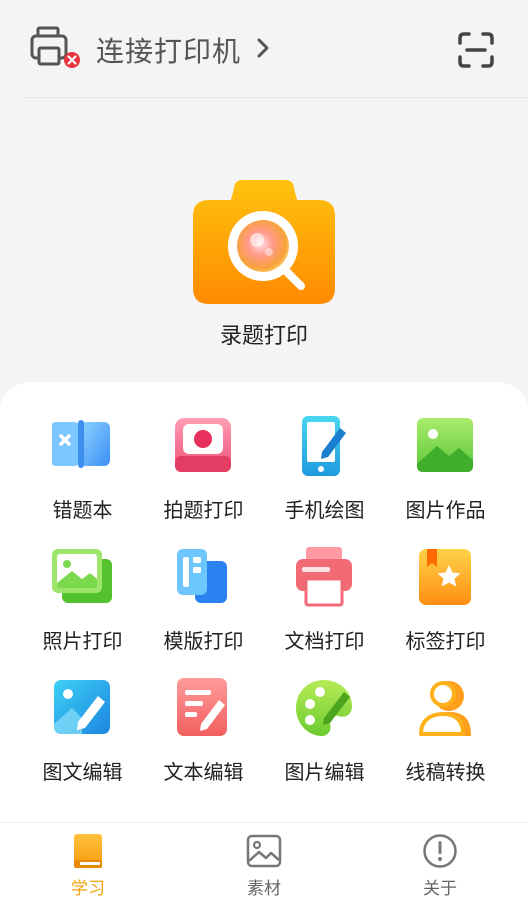 This screenshot has width=528, height=904. I want to click on feature-label: 线稿转换, so click(445, 772).